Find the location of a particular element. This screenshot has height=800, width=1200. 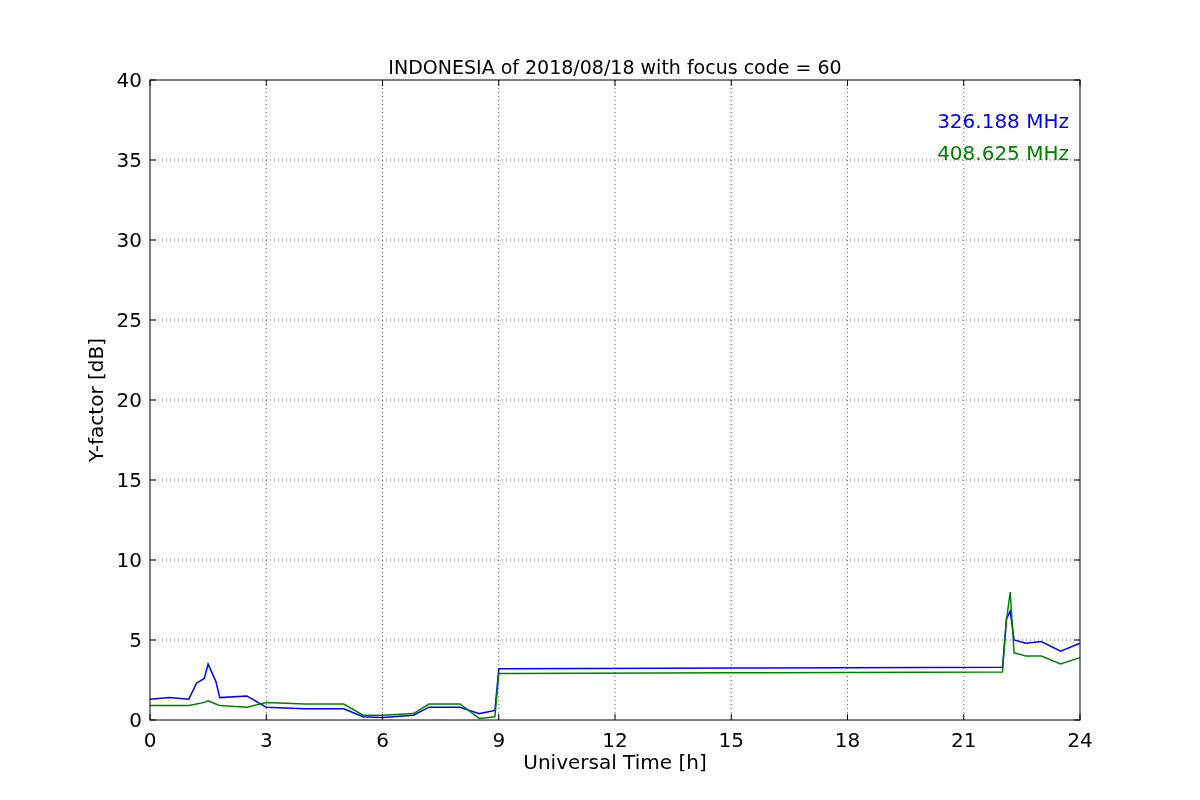

x-tick-label: 15 is located at coordinates (731, 740).